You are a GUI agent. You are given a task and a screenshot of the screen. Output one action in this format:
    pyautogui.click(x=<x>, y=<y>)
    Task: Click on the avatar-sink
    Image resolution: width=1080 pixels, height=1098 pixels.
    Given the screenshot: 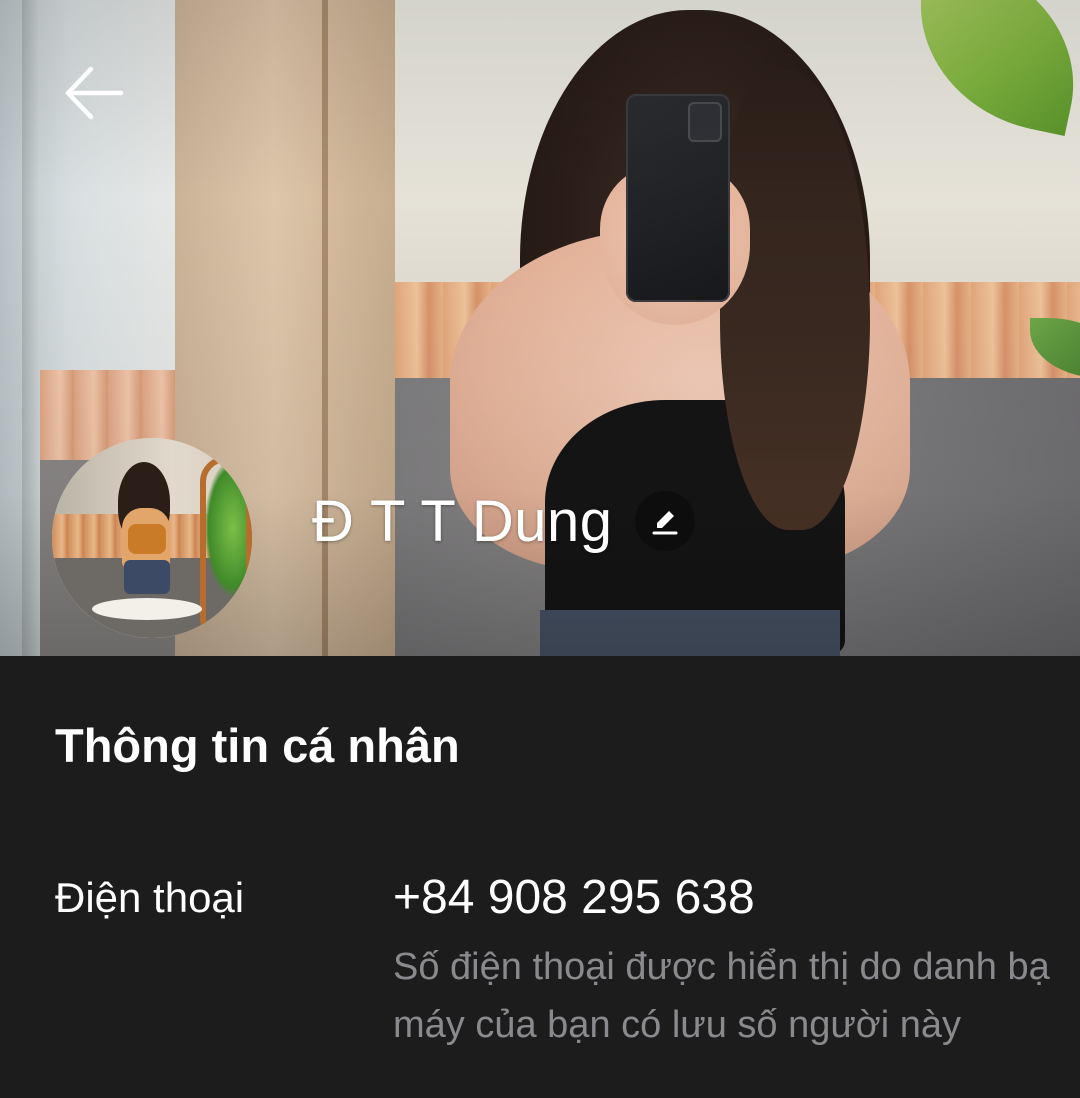 What is the action you would take?
    pyautogui.click(x=147, y=609)
    